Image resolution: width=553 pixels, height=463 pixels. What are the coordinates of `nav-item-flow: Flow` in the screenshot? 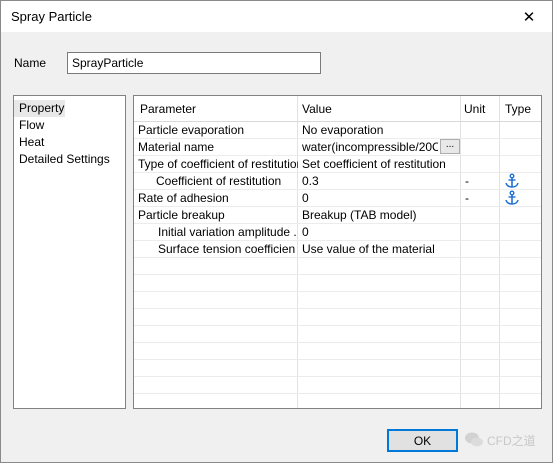 It's located at (69, 125).